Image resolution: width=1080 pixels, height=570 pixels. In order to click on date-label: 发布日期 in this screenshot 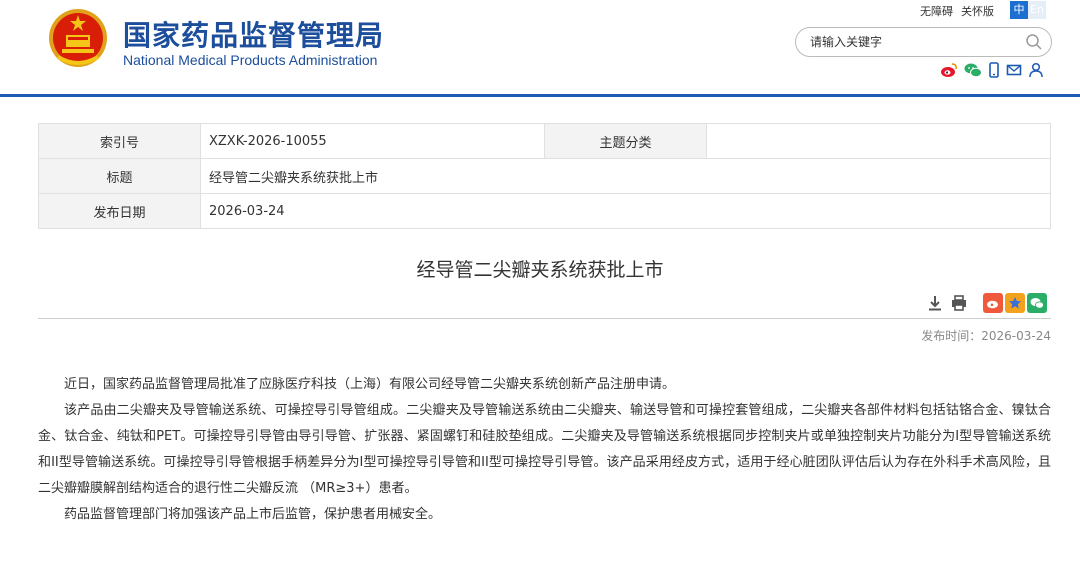, I will do `click(119, 211)`.